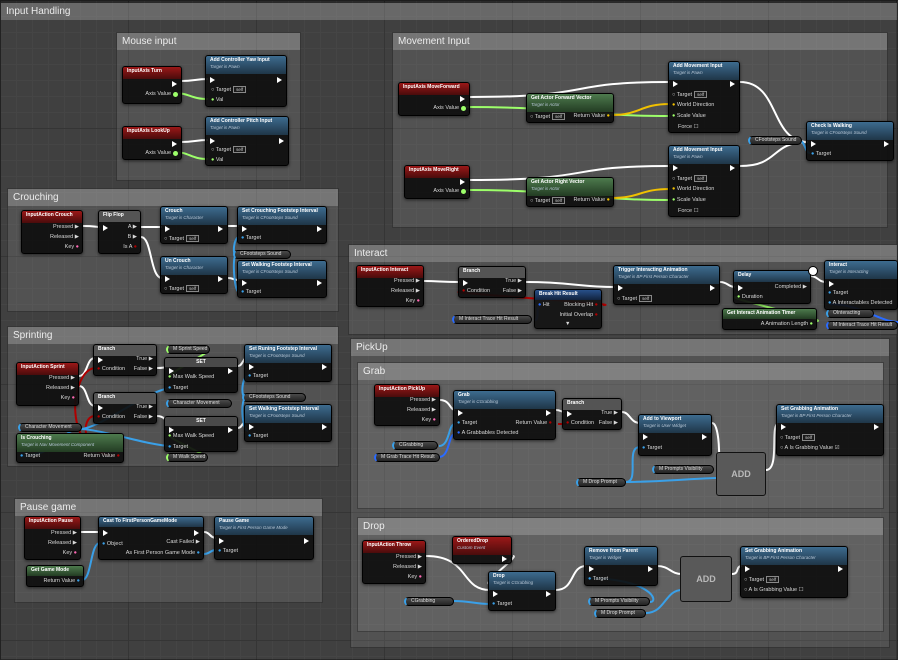 The width and height of the screenshot is (898, 660). What do you see at coordinates (429, 601) in the screenshot?
I see `cgrabbing-variable: CGrabbing` at bounding box center [429, 601].